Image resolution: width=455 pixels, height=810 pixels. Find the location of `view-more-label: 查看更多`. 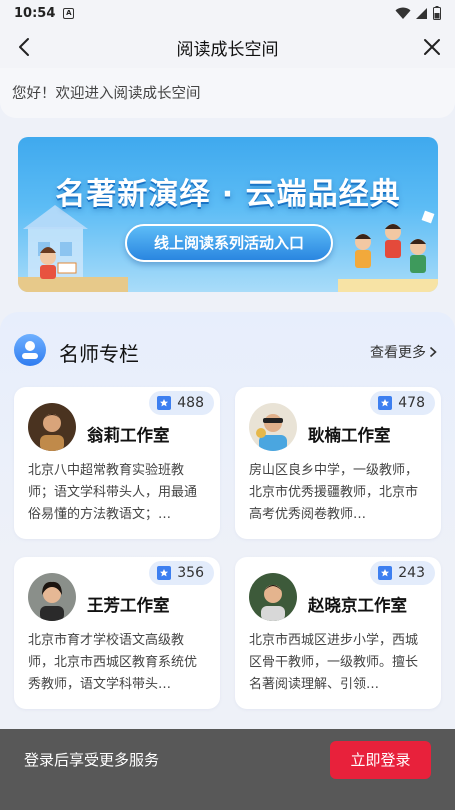

view-more-label: 查看更多 is located at coordinates (398, 353).